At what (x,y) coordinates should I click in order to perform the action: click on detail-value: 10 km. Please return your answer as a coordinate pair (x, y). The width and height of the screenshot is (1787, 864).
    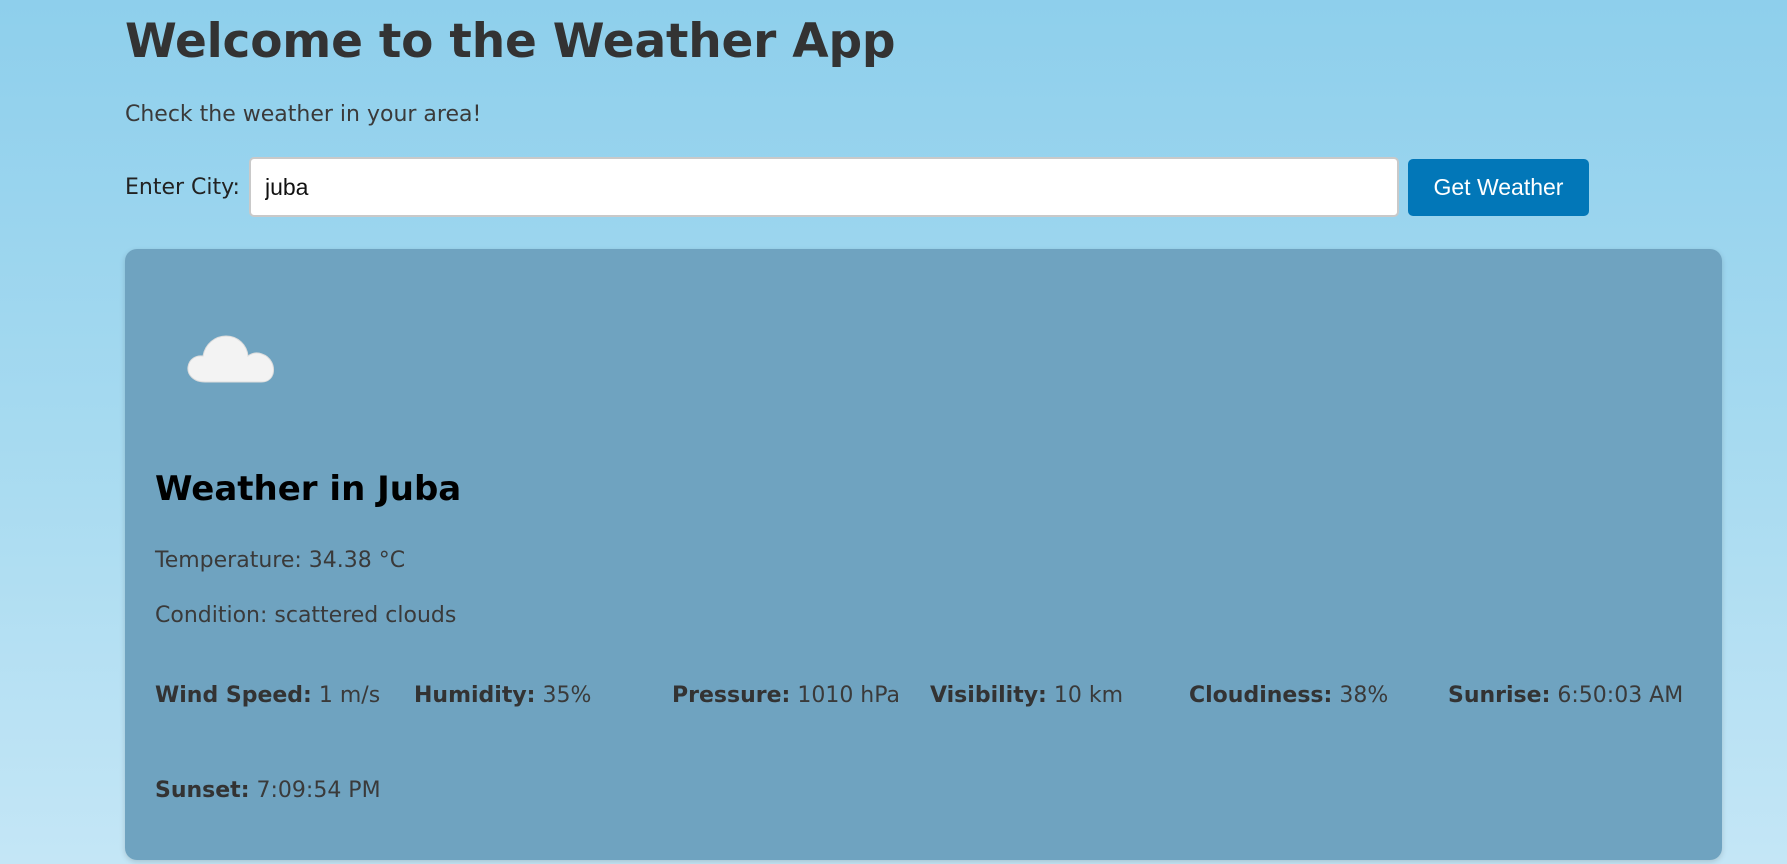
    Looking at the image, I should click on (1088, 695).